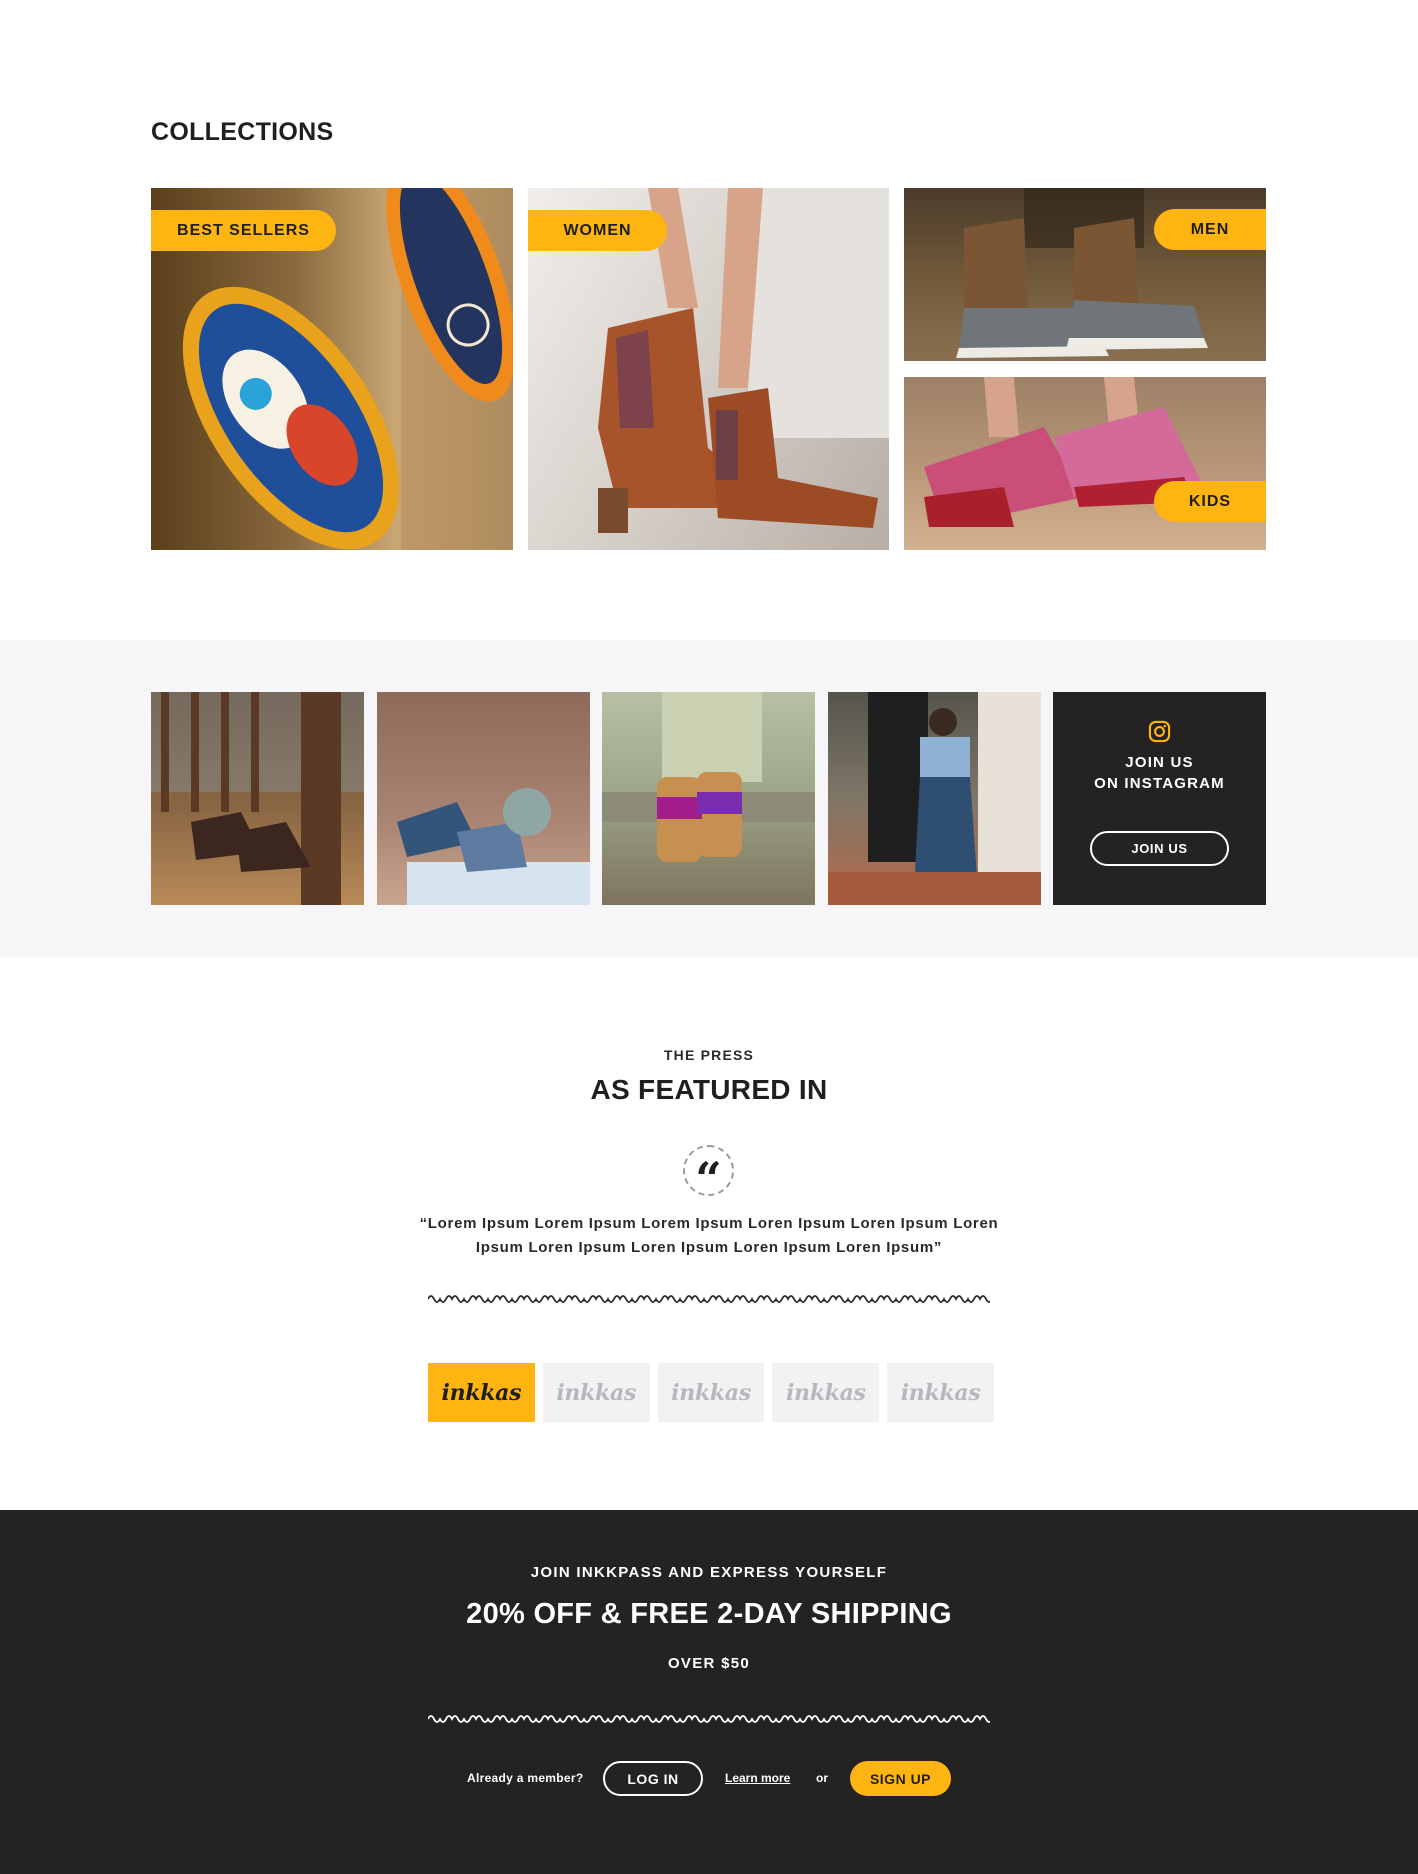 The height and width of the screenshot is (1874, 1418). I want to click on press-logo-1: inkkas, so click(481, 1392).